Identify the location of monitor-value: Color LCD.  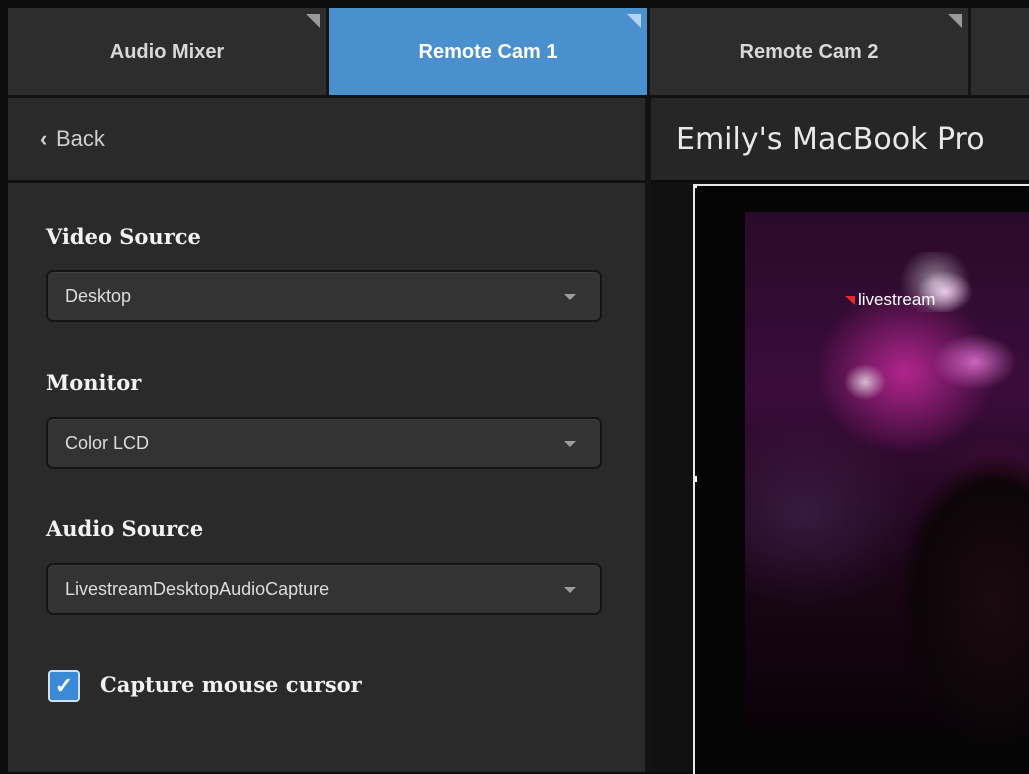
(107, 442).